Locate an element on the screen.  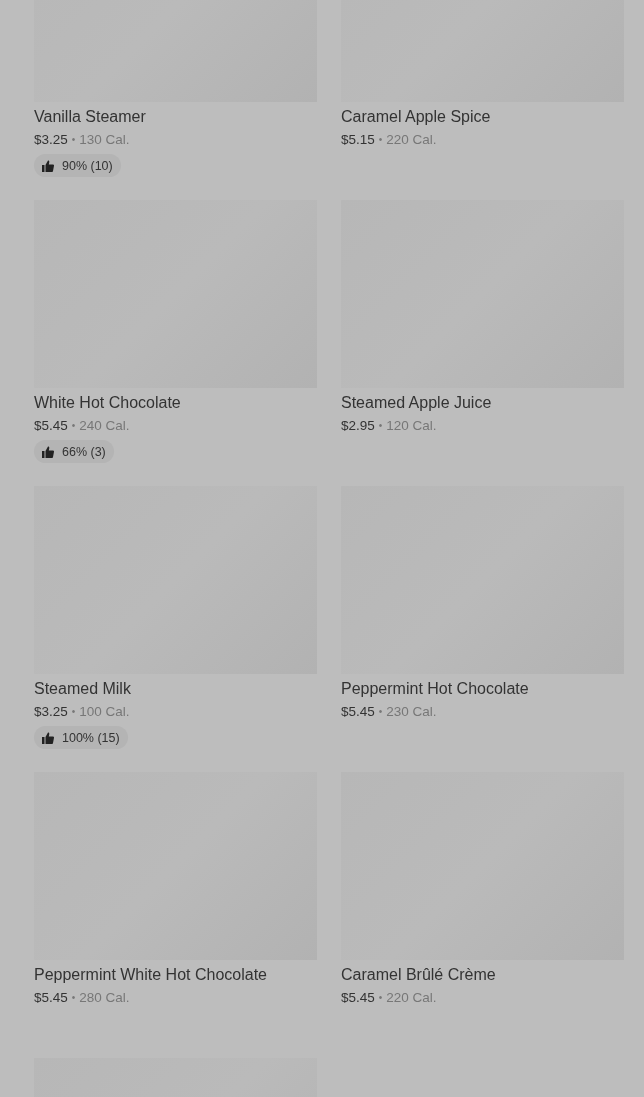
item-calories: 240 Cal. is located at coordinates (104, 426).